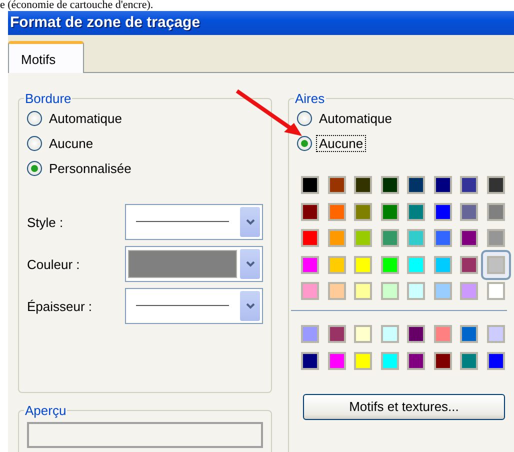 This screenshot has width=514, height=452. Describe the element at coordinates (77, 5) in the screenshot. I see `caption-text: e (économie de cartouche d'encre).` at that location.